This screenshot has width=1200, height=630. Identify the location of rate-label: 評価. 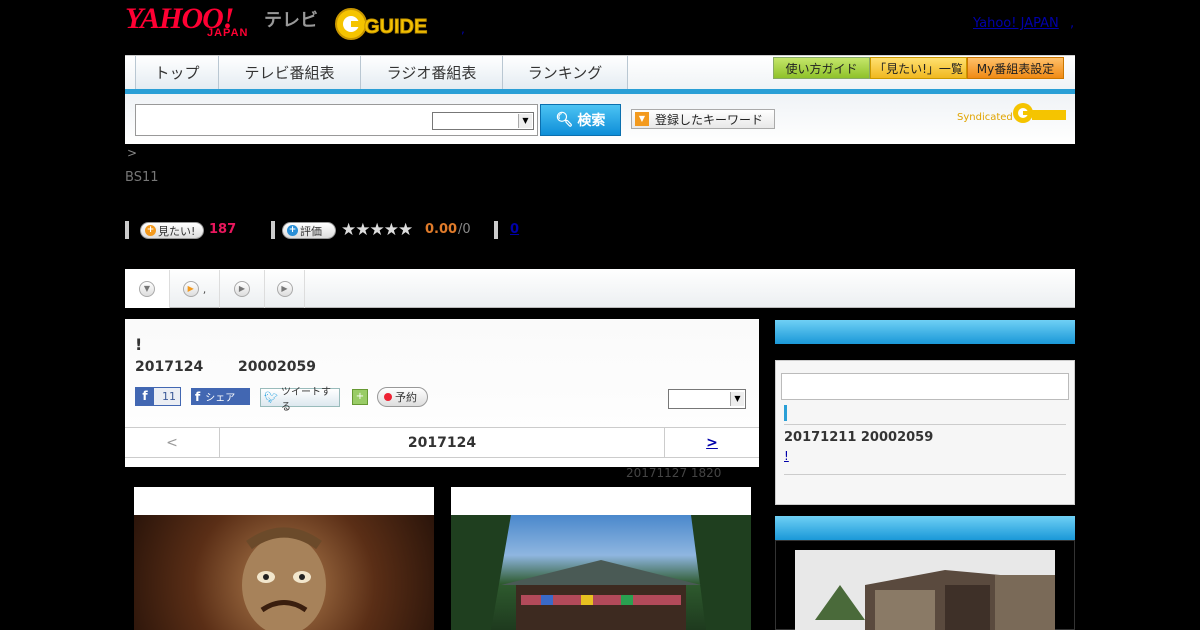
(311, 231).